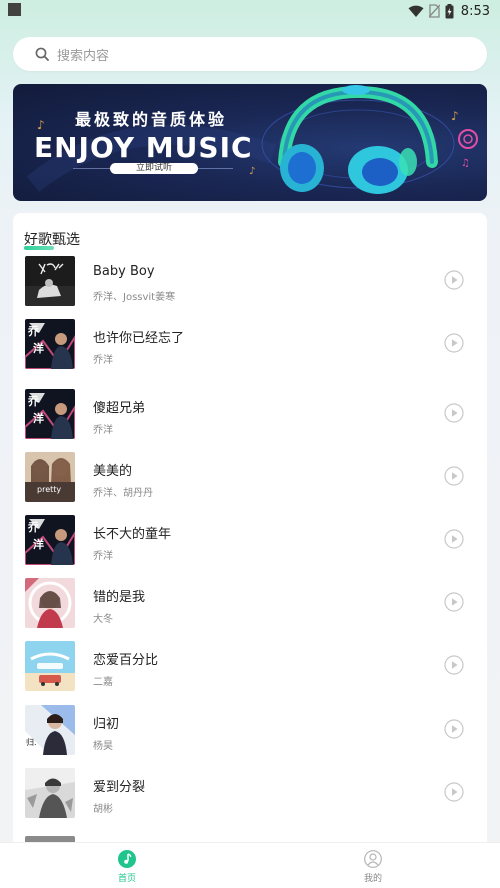  I want to click on song-artist: 杨昊, so click(103, 746).